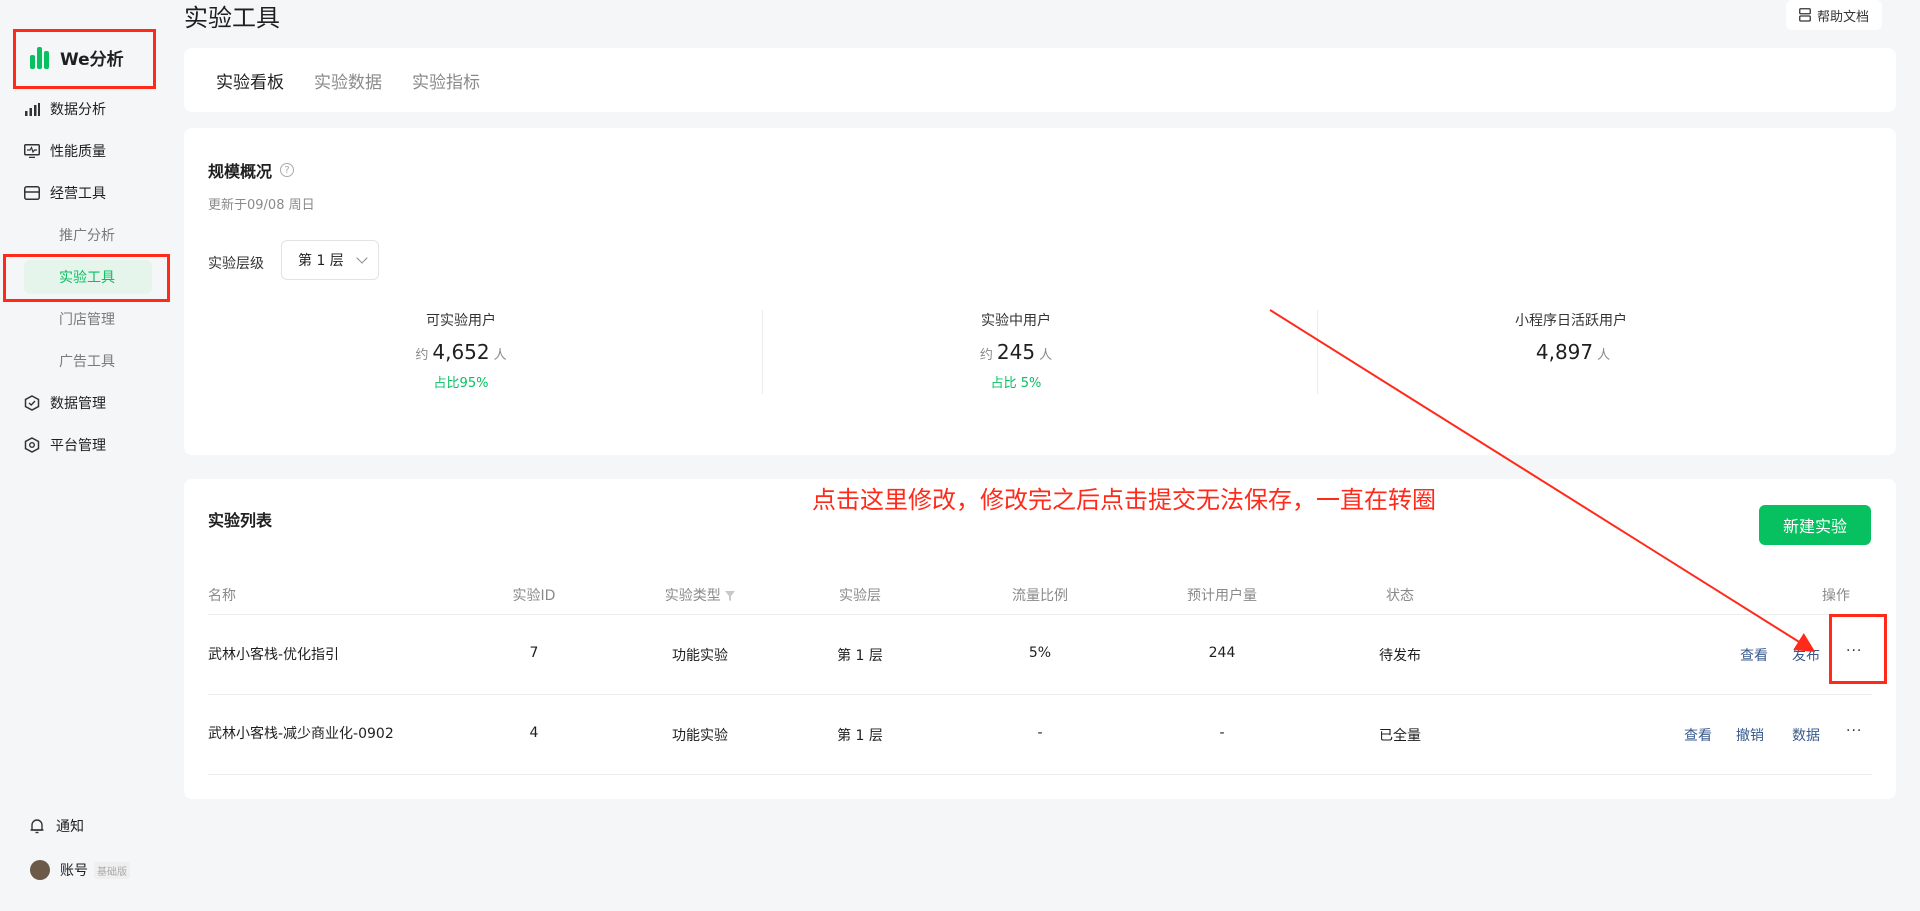 This screenshot has width=1920, height=911. I want to click on layer-select: 第 1 层, so click(330, 260).